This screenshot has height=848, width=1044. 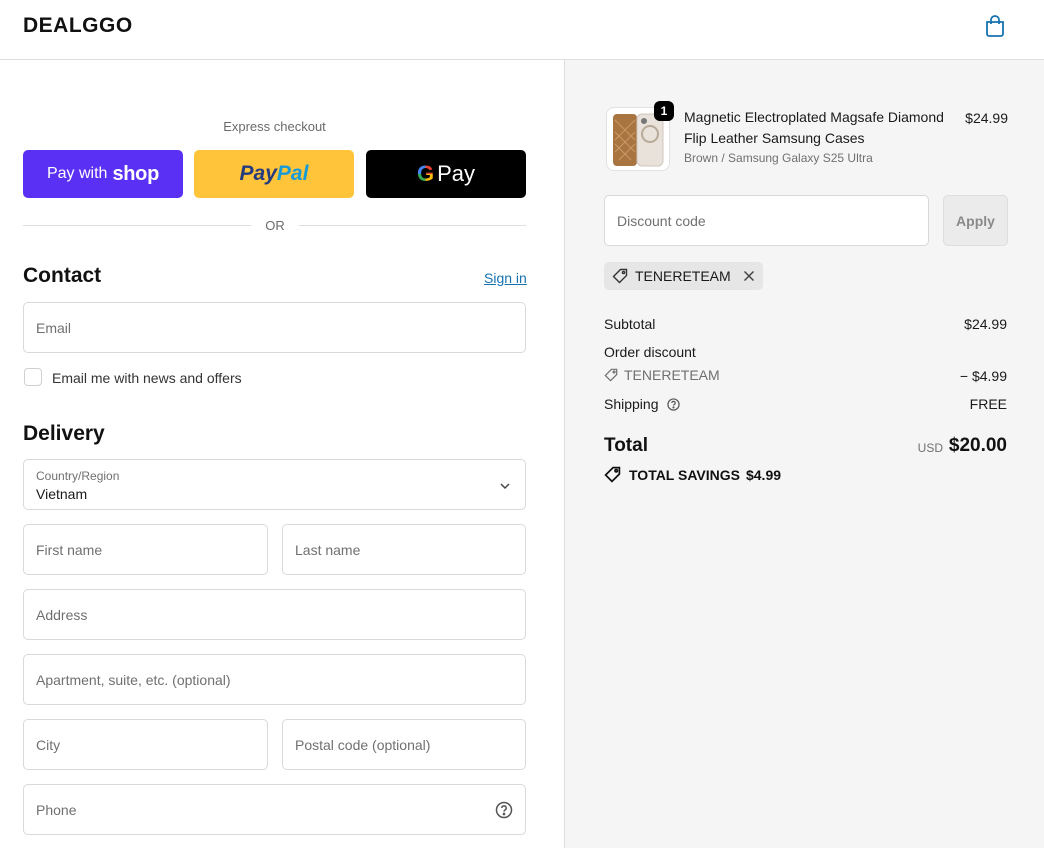 I want to click on email-field, so click(x=274, y=327).